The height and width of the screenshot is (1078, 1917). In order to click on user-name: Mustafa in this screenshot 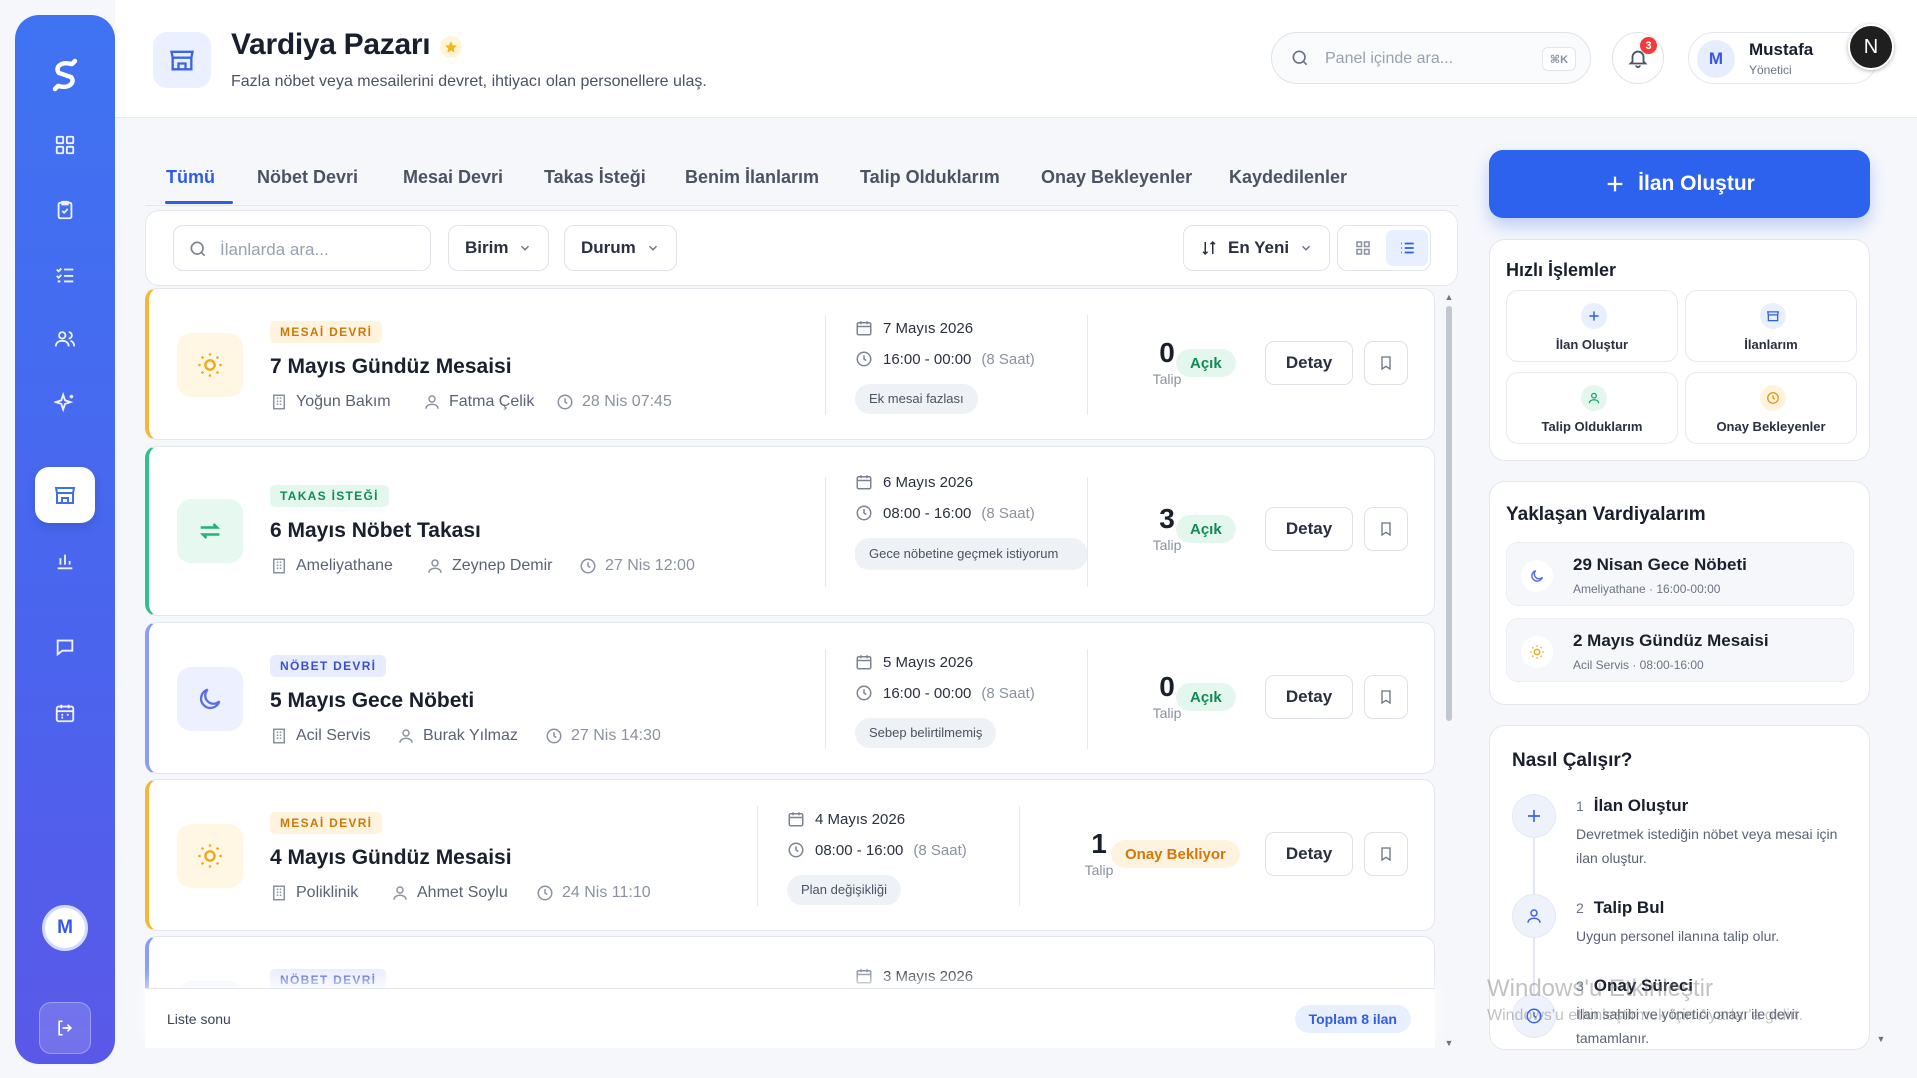, I will do `click(1781, 49)`.